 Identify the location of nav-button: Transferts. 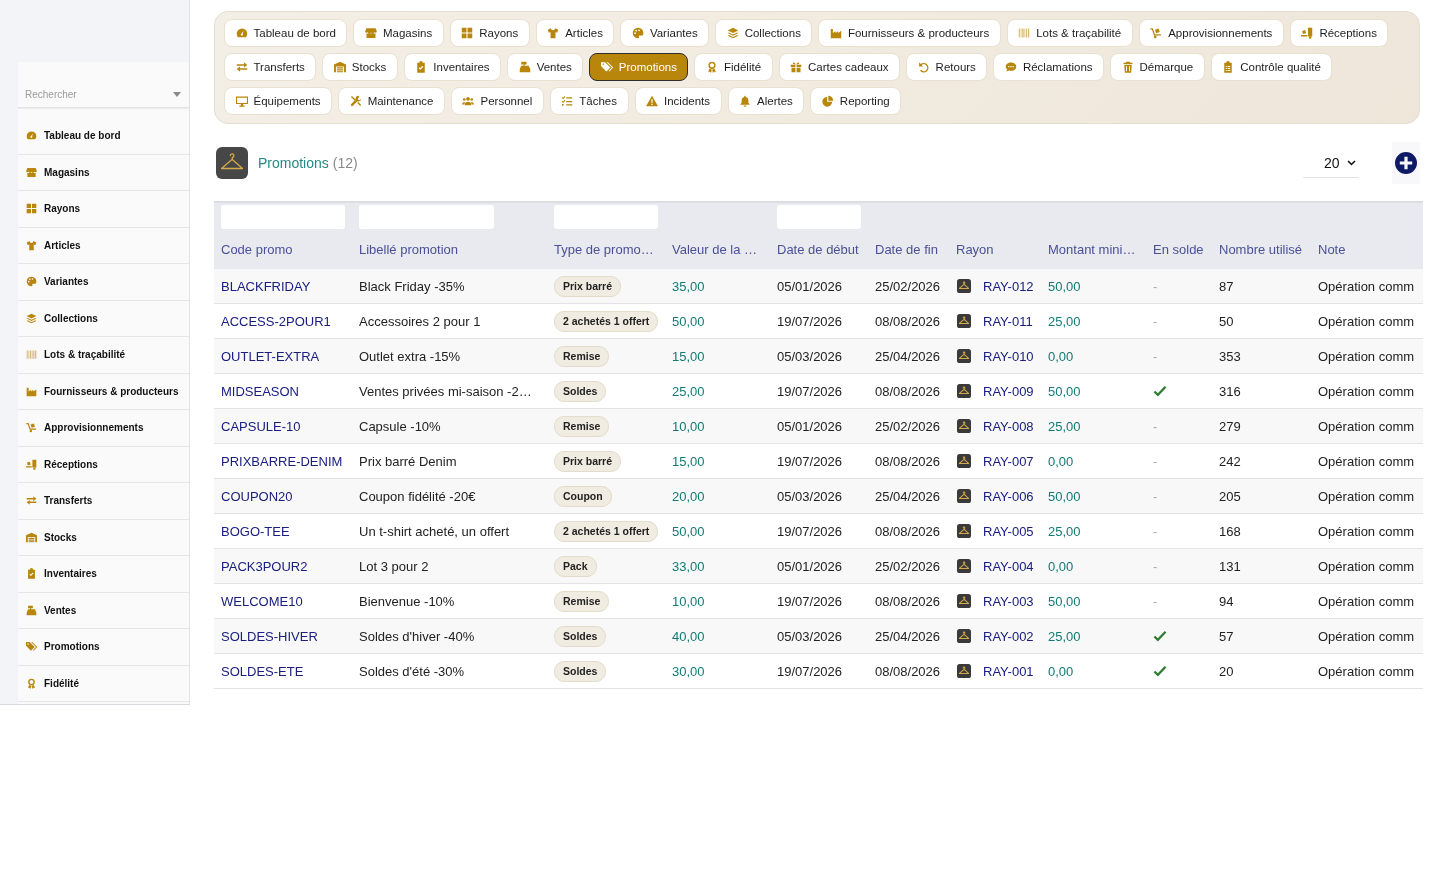
(270, 67).